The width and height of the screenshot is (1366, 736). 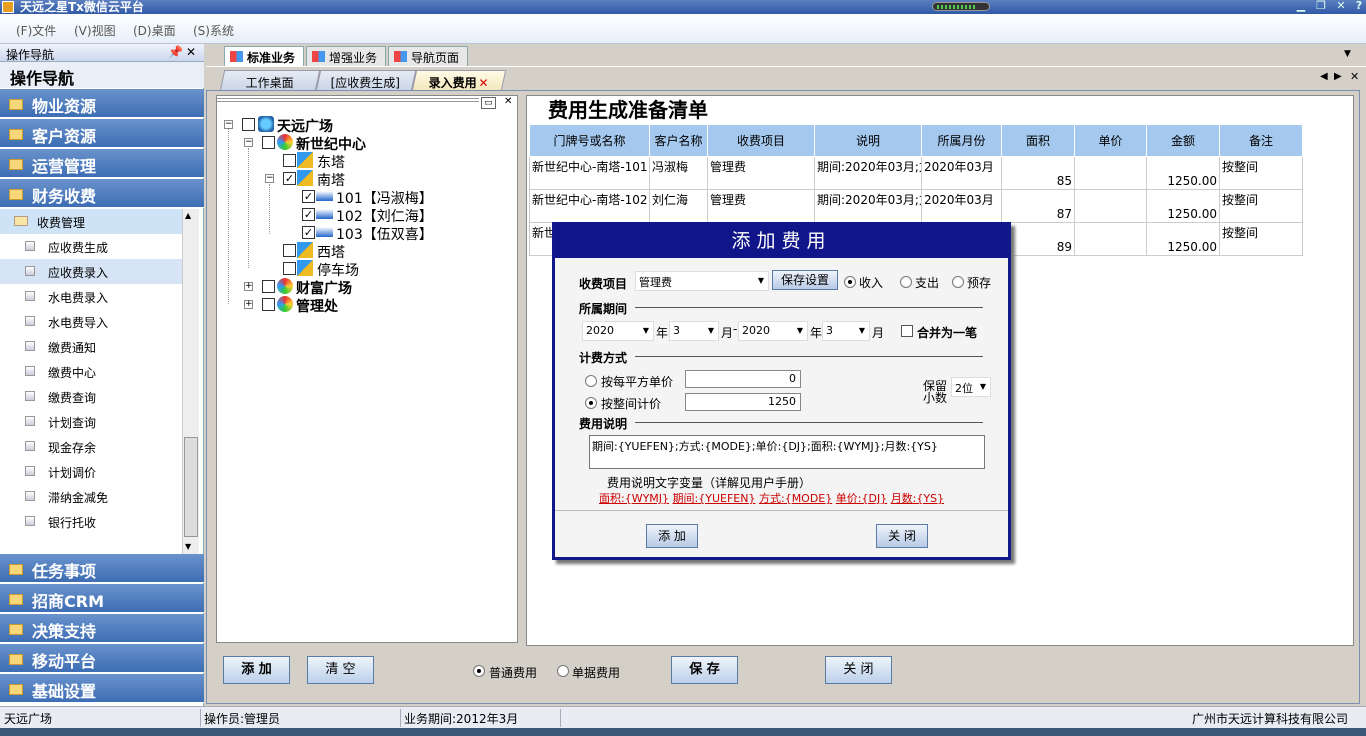 What do you see at coordinates (91, 446) in the screenshot?
I see `sub-item: 现金存余` at bounding box center [91, 446].